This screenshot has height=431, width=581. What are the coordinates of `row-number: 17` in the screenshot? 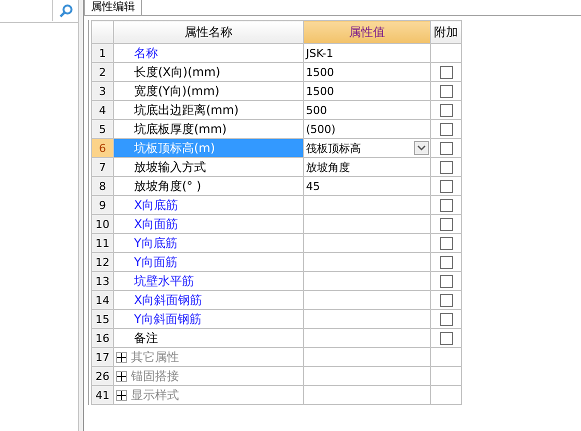 It's located at (103, 357).